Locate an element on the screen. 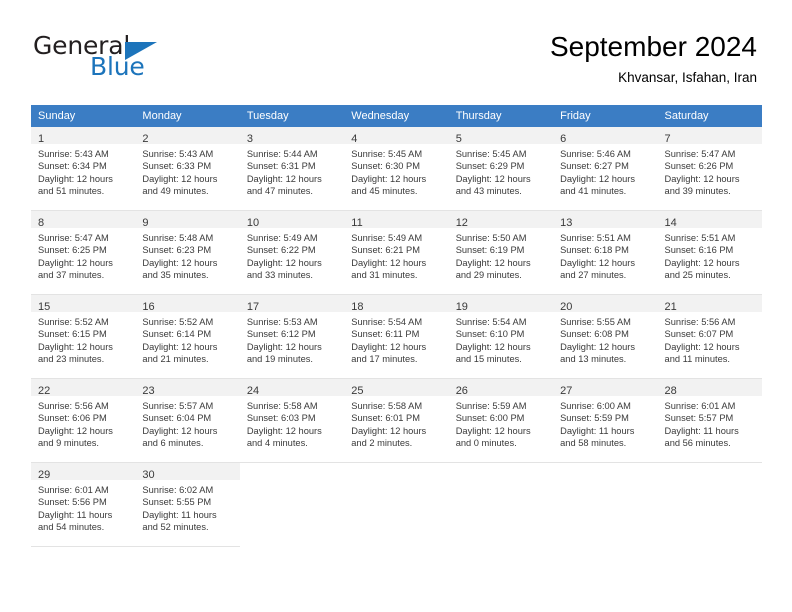 The width and height of the screenshot is (792, 612). daylight-text-line2: and 19 minutes. is located at coordinates (279, 359).